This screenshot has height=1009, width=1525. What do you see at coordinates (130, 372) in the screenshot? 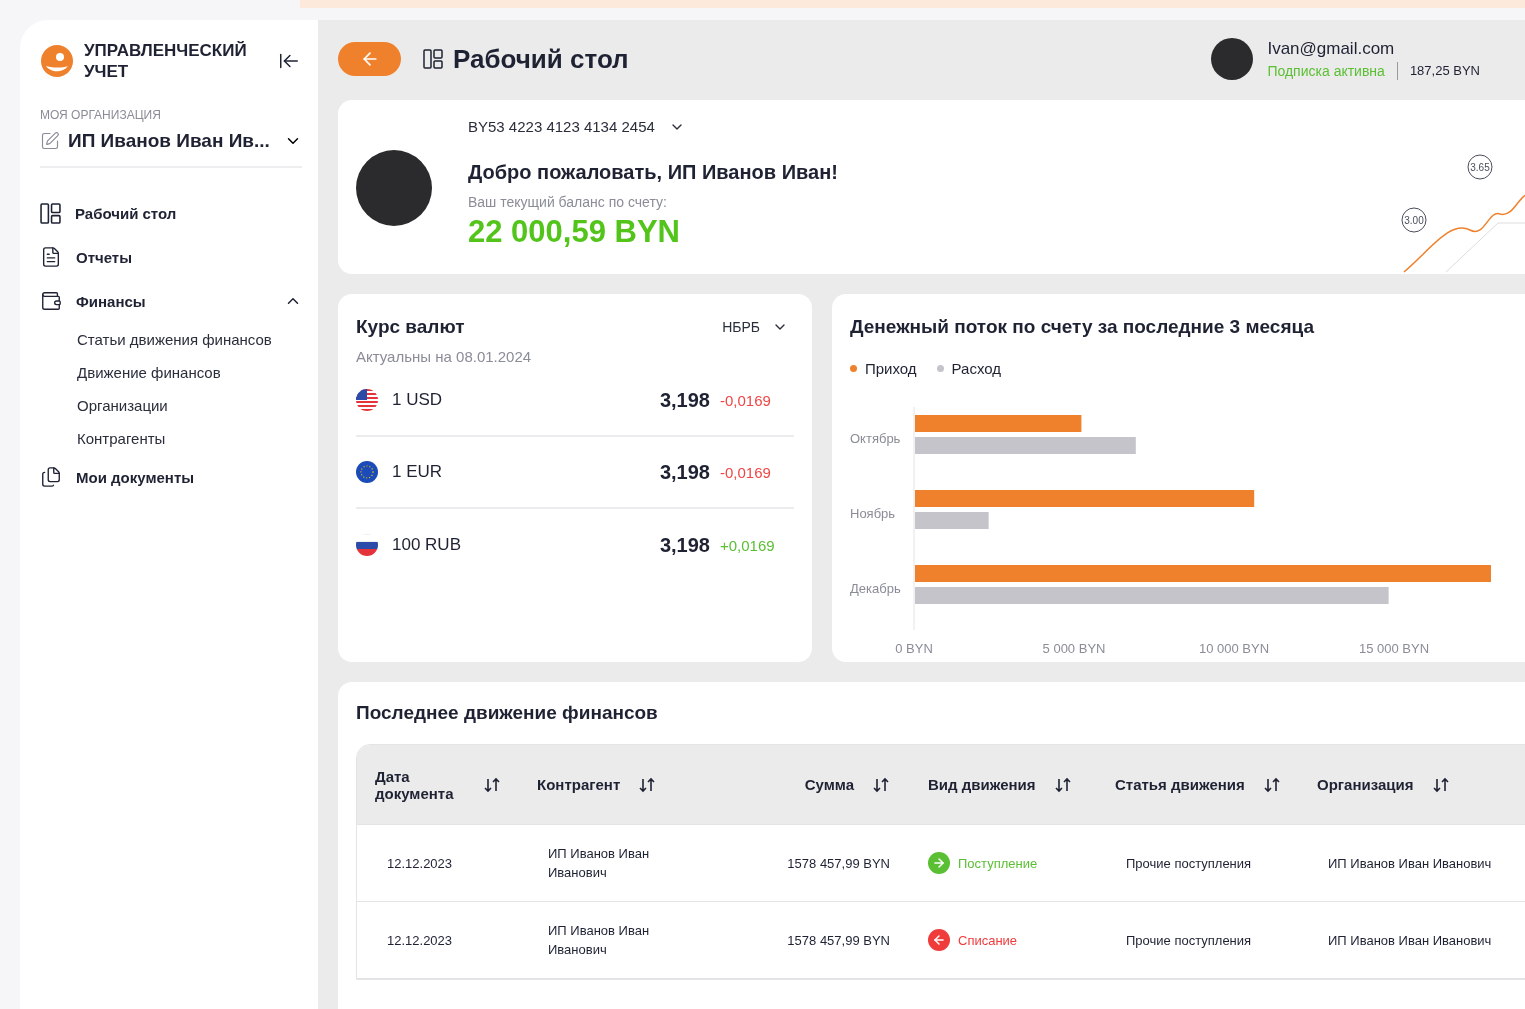
I see `nav-subitem: Движение финансов` at bounding box center [130, 372].